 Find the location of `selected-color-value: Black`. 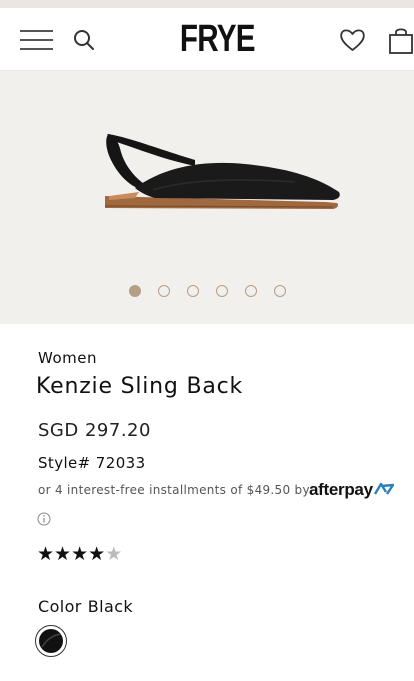

selected-color-value: Black is located at coordinates (110, 606).